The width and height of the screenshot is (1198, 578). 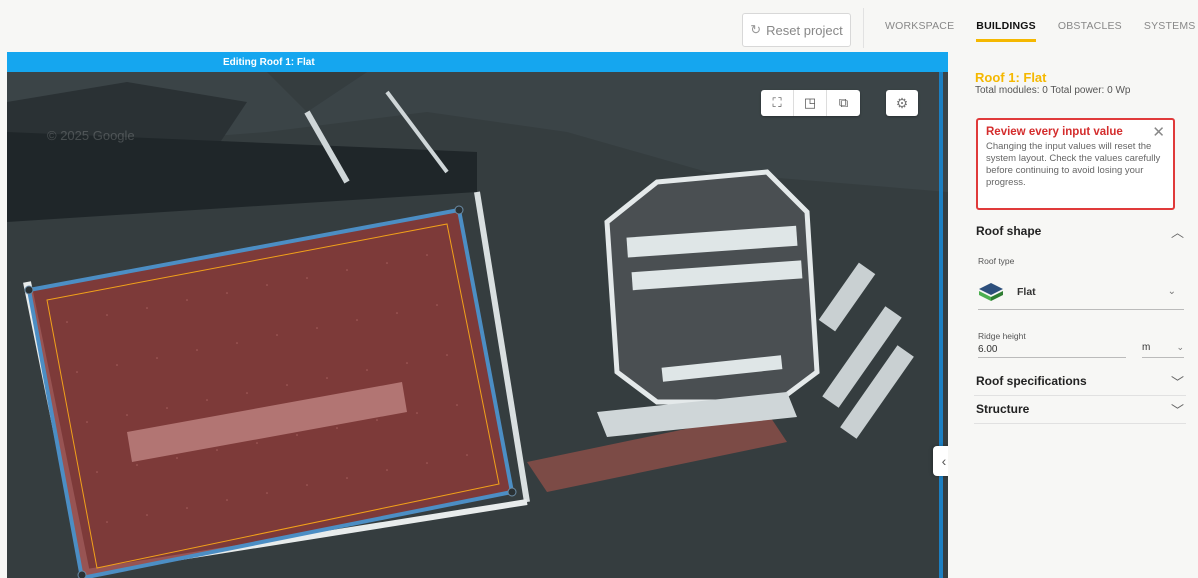 I want to click on settings-icon: ⚙, so click(x=902, y=103).